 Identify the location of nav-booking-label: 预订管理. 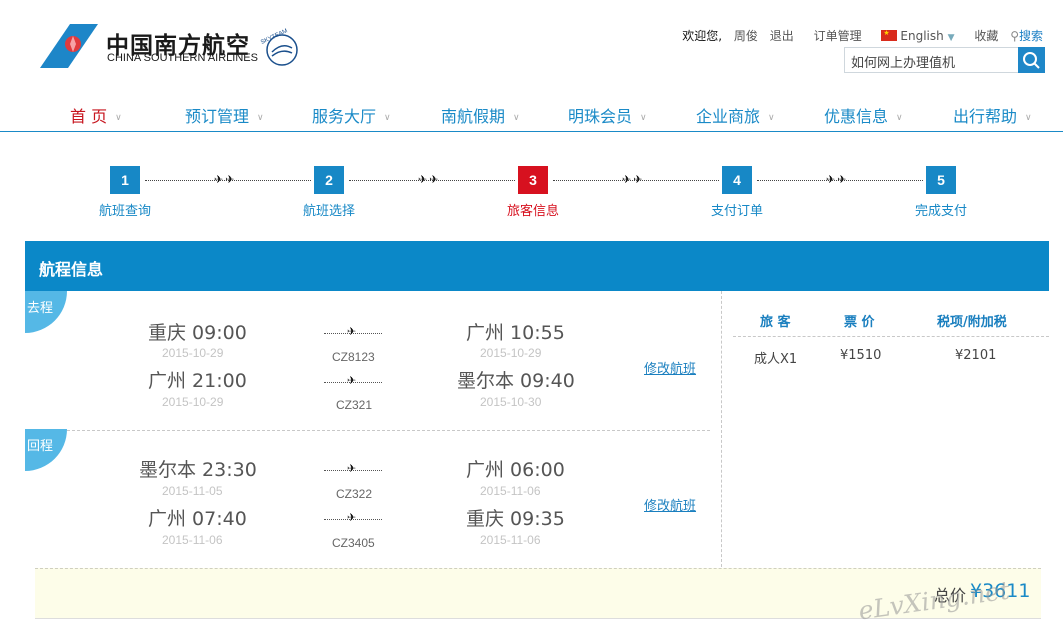
(217, 116).